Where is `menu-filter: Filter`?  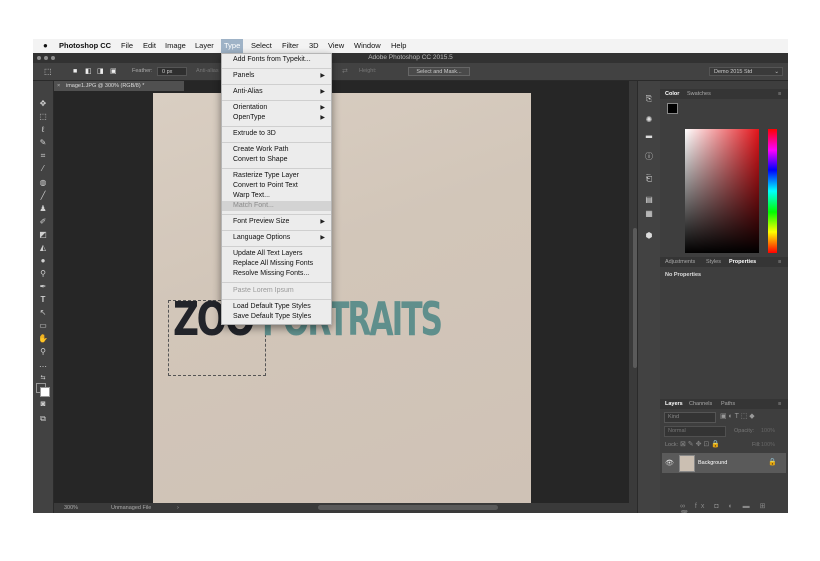 menu-filter: Filter is located at coordinates (290, 46).